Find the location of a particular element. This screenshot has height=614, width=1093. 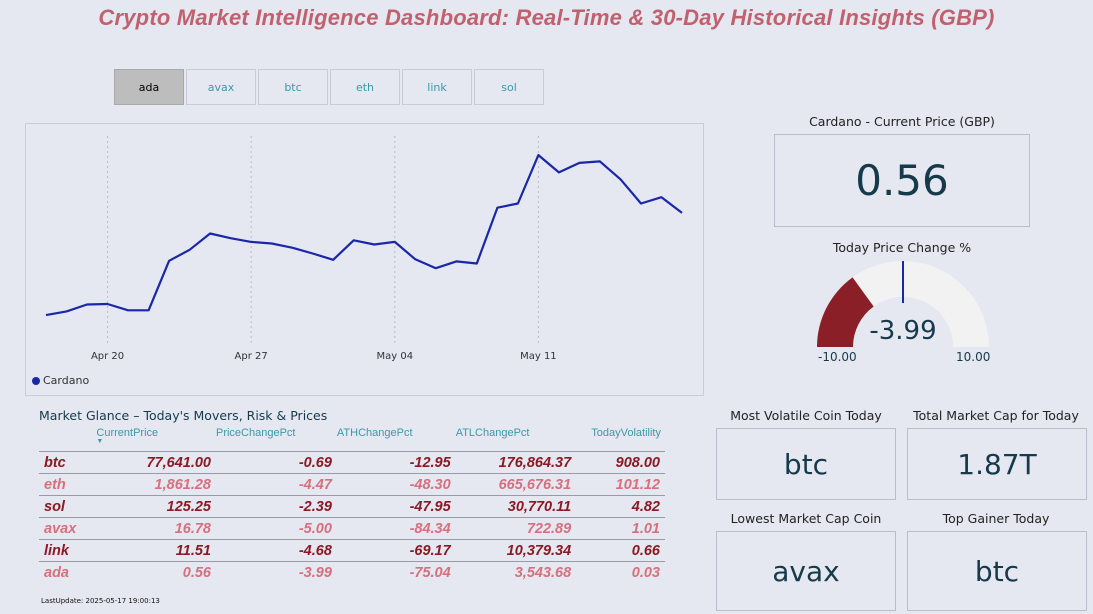

cell-todayvolatility: 1.01 is located at coordinates (620, 528).